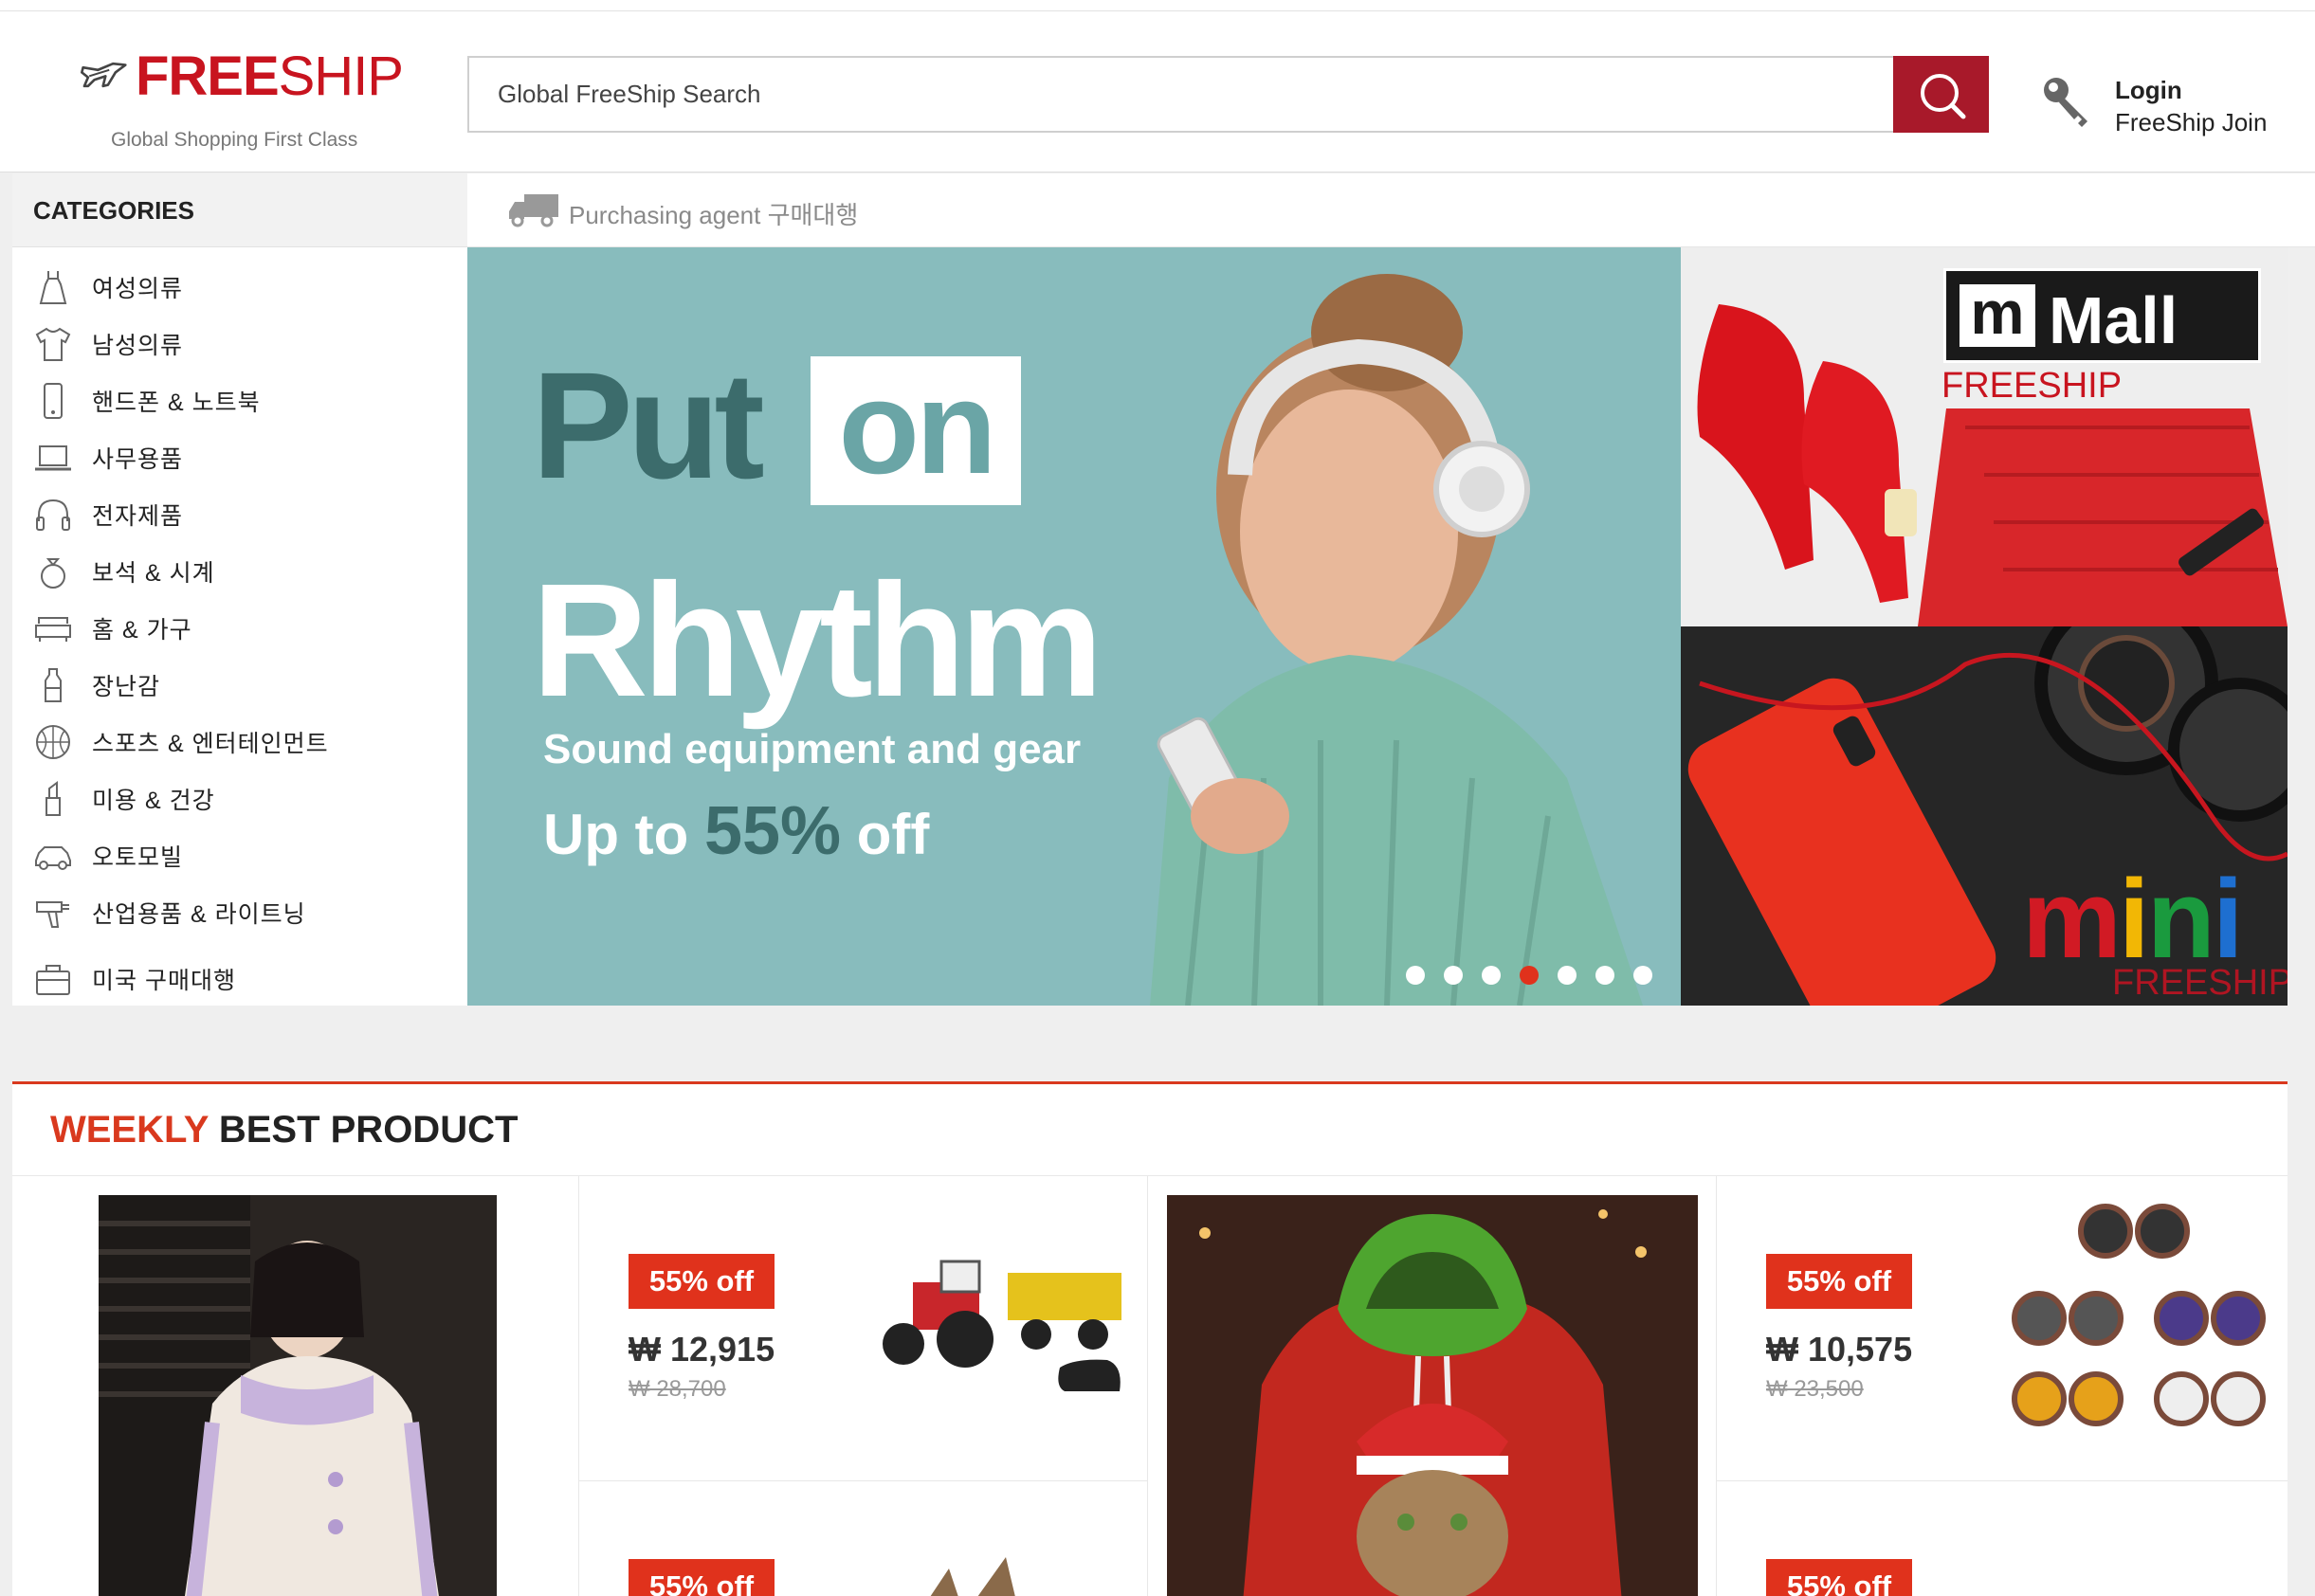 The width and height of the screenshot is (2315, 1596). Describe the element at coordinates (2002, 1329) in the screenshot. I see `product-card: 55% off ₩ 10,575 ₩ 23,500` at that location.